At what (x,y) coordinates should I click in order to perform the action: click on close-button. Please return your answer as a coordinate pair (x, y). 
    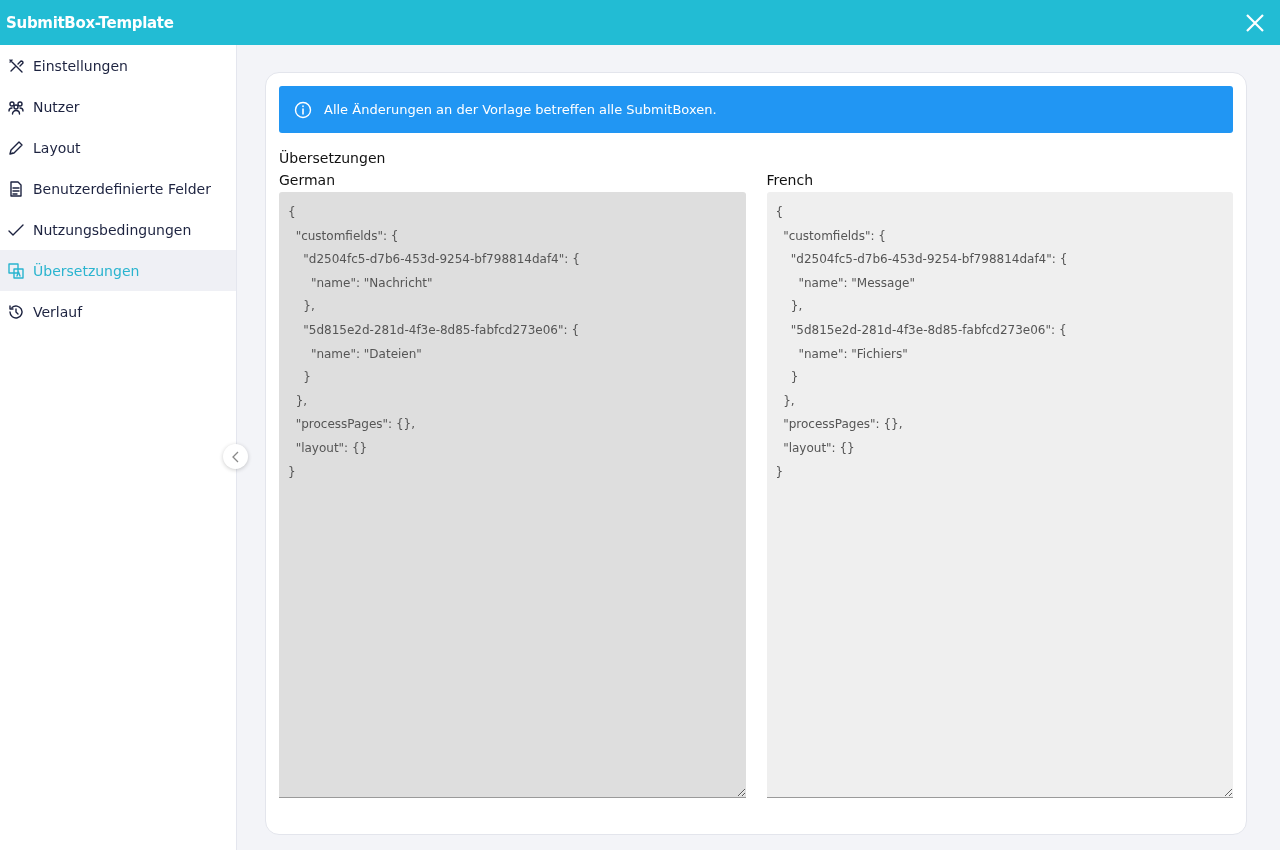
    Looking at the image, I should click on (1255, 22).